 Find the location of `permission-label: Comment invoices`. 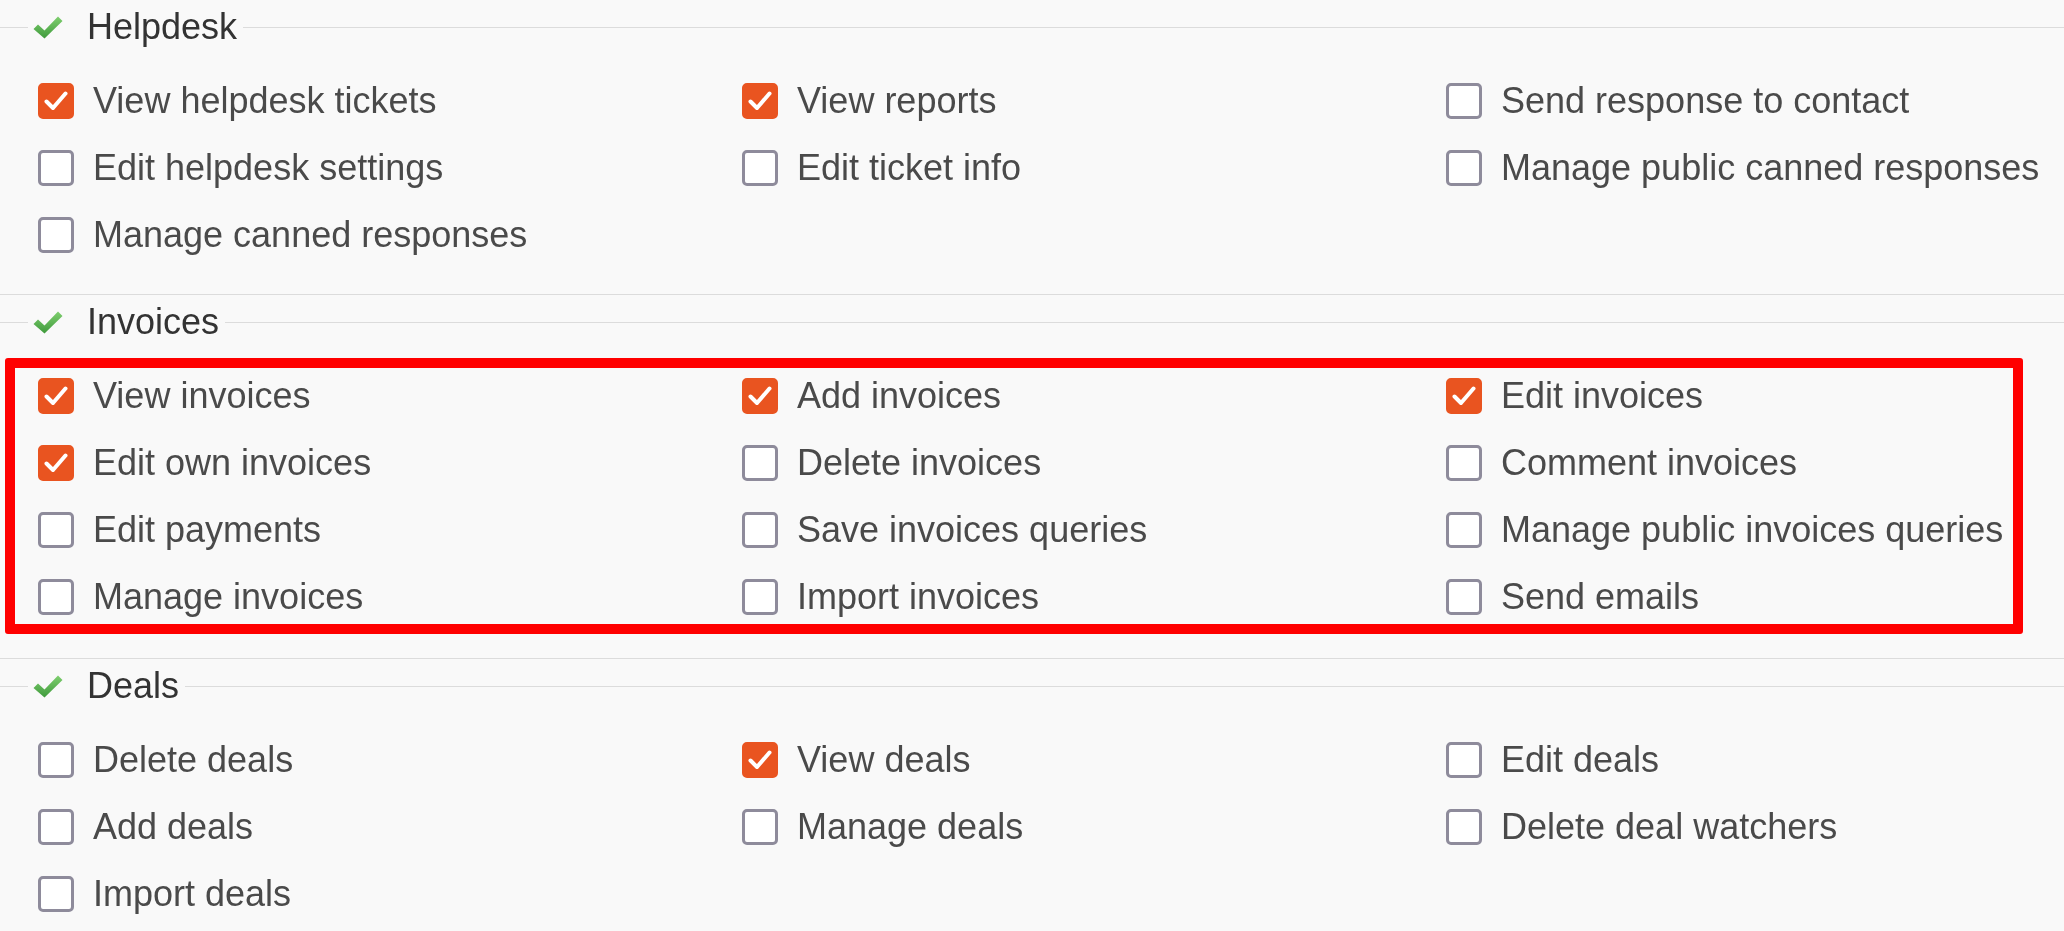

permission-label: Comment invoices is located at coordinates (1649, 462).